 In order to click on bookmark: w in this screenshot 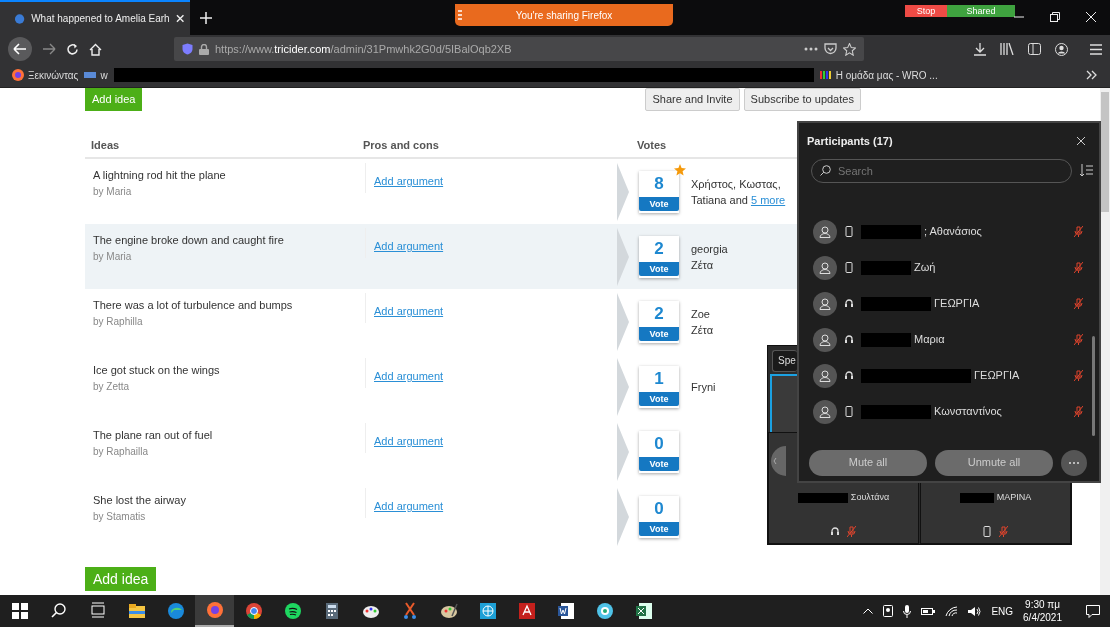, I will do `click(96, 75)`.